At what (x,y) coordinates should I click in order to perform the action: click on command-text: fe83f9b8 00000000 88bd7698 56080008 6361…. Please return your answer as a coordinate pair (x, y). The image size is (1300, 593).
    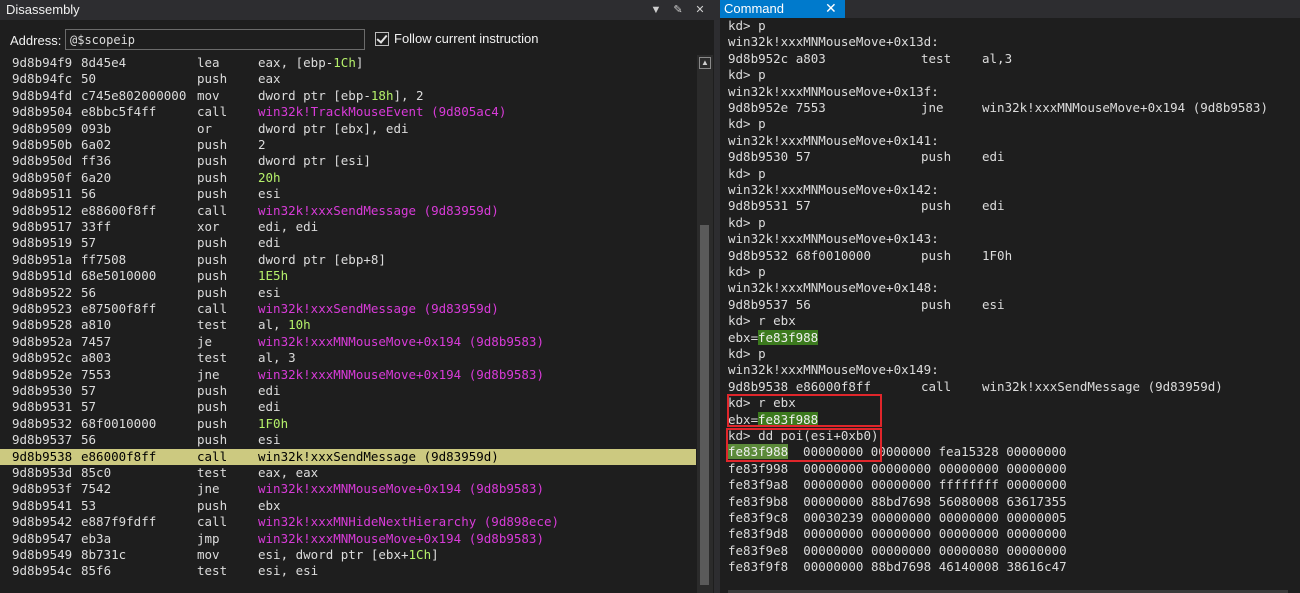
    Looking at the image, I should click on (897, 501).